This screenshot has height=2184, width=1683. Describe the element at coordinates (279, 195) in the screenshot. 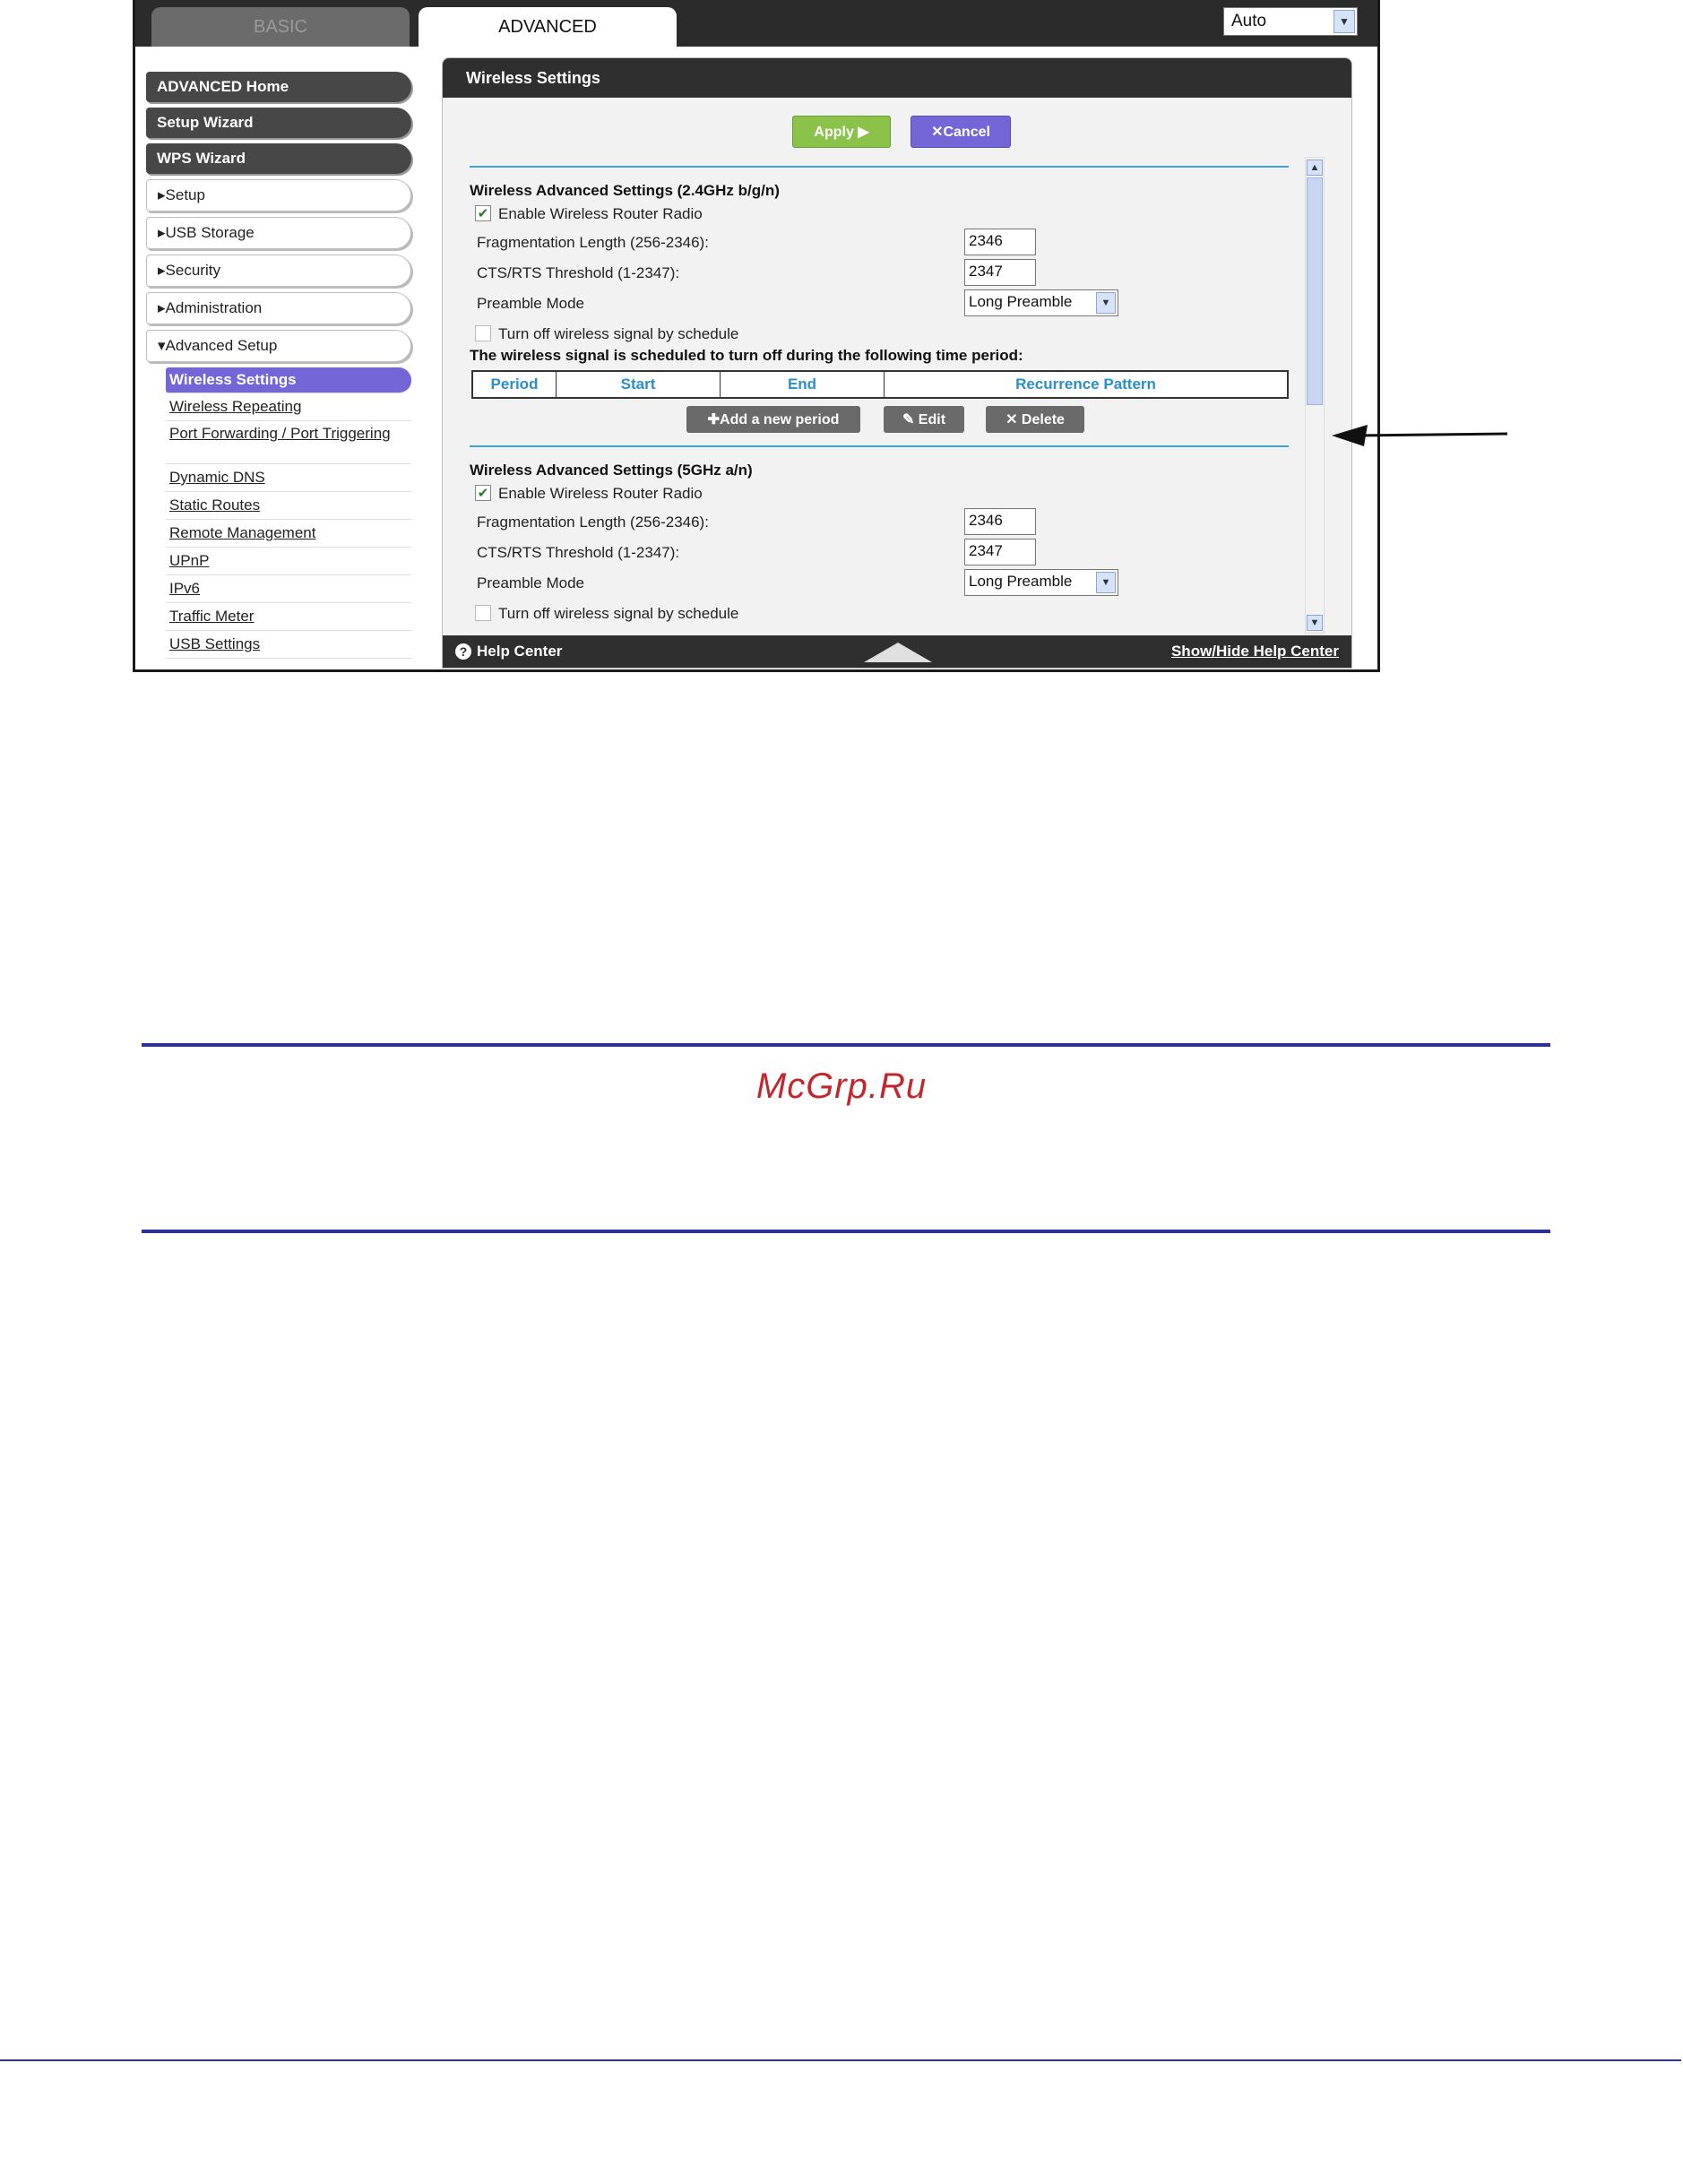

I see `sidebar-item-setup: ▸Setup` at that location.